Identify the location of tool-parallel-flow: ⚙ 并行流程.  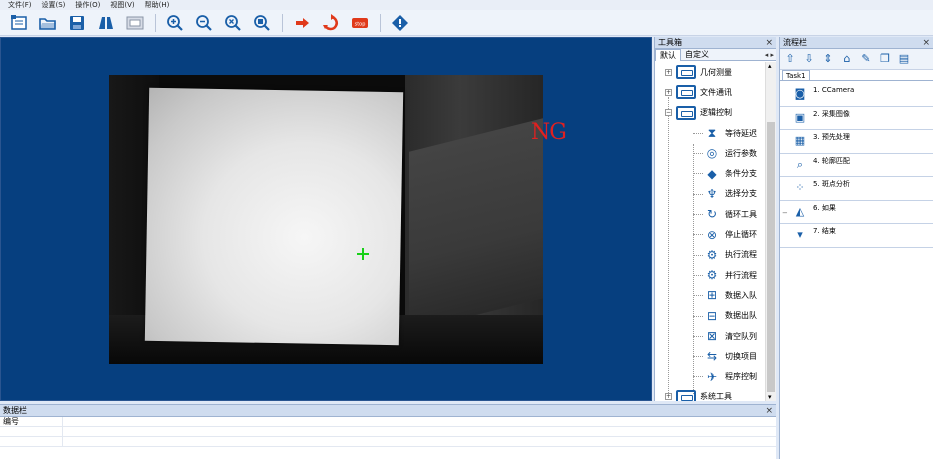
(710, 275).